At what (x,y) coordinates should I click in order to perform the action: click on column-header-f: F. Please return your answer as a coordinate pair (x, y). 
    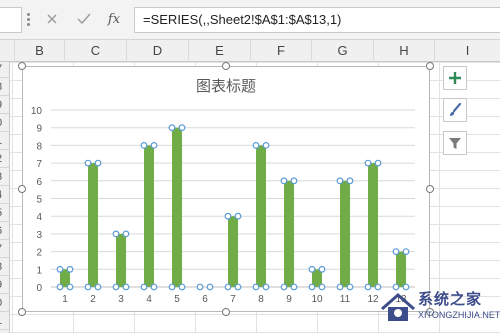
    Looking at the image, I should click on (280, 51).